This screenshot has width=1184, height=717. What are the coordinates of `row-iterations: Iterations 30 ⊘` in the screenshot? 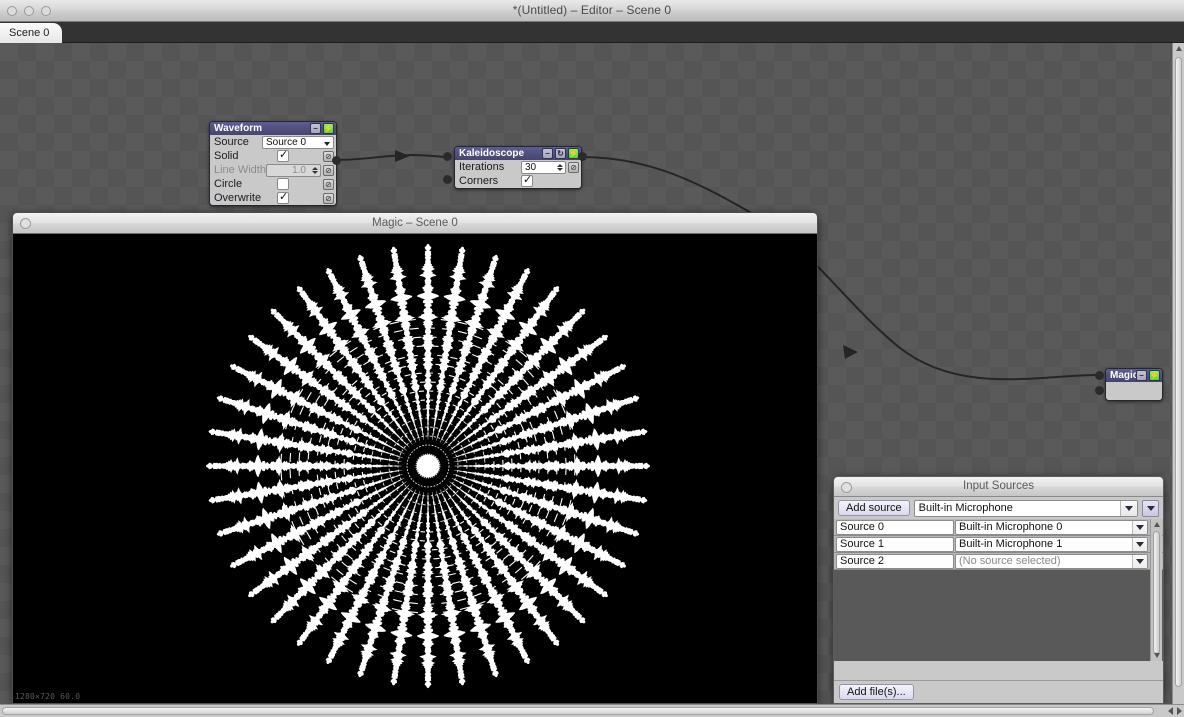 It's located at (518, 167).